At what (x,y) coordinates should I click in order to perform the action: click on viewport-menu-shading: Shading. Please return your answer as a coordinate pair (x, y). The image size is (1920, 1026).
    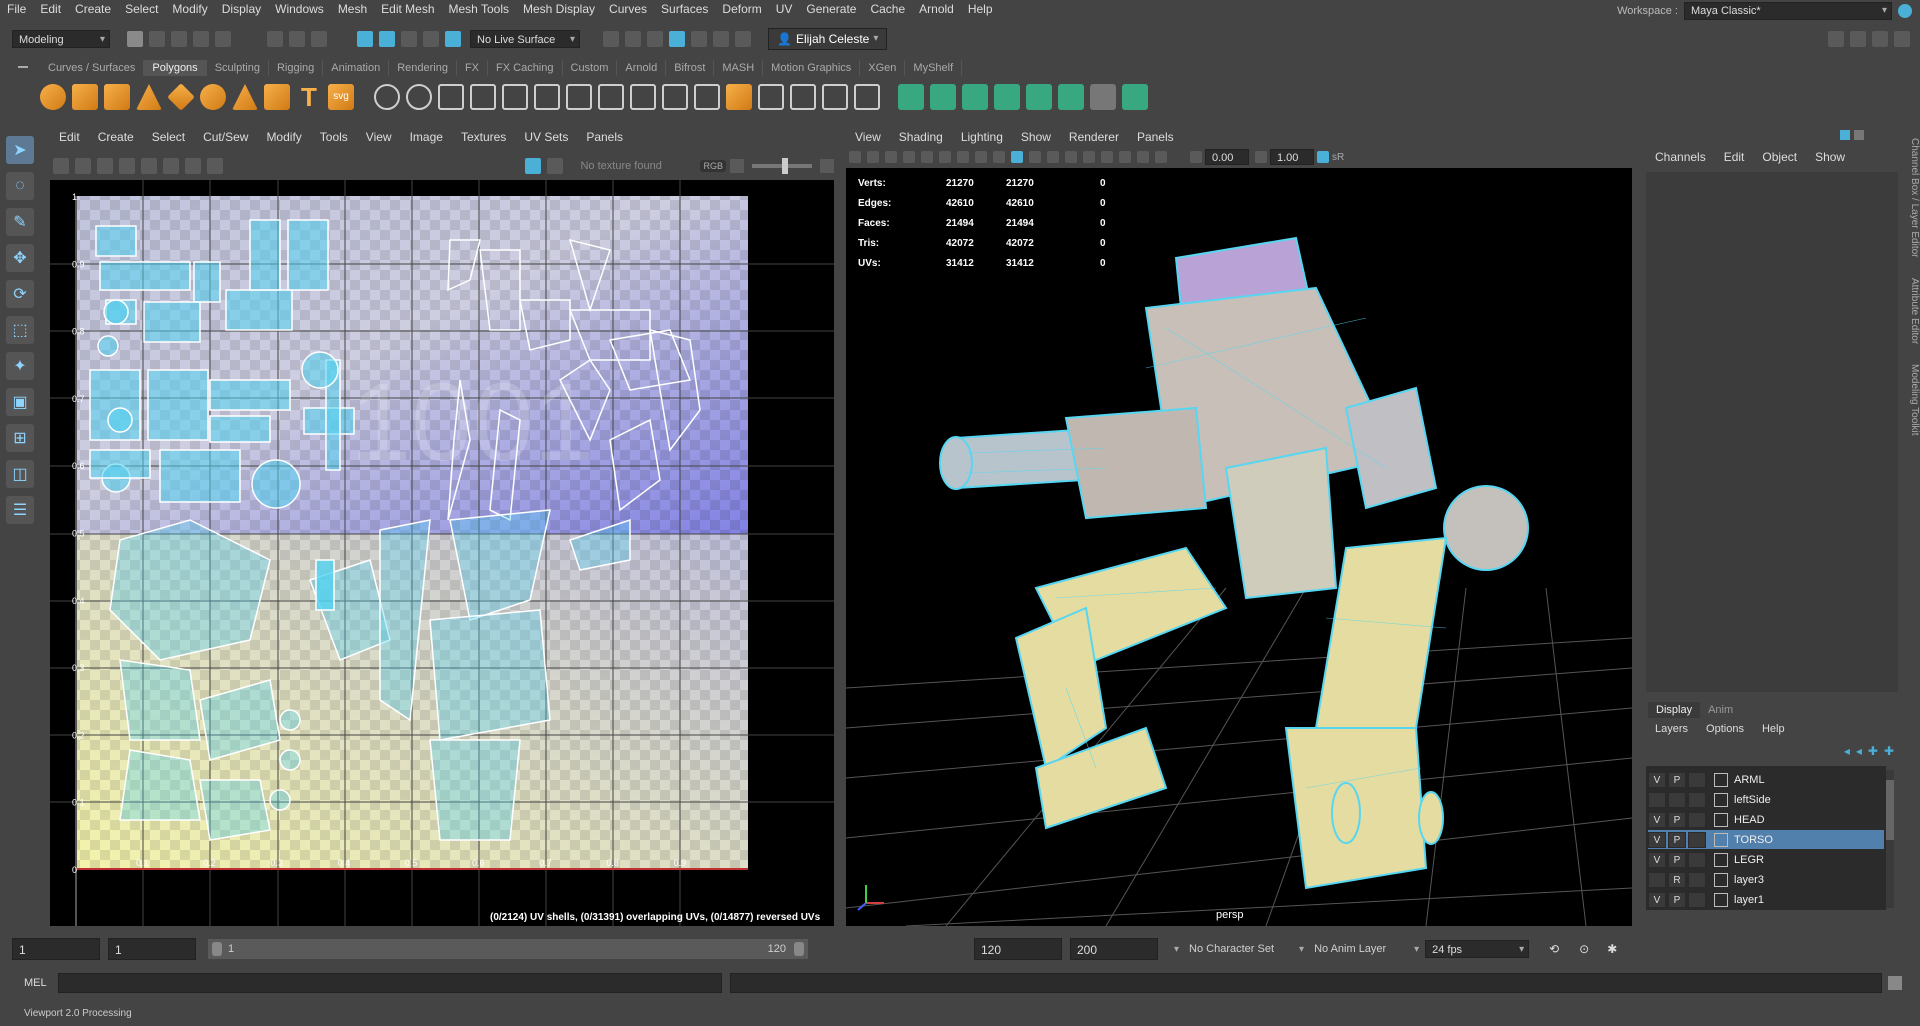
    Looking at the image, I should click on (921, 137).